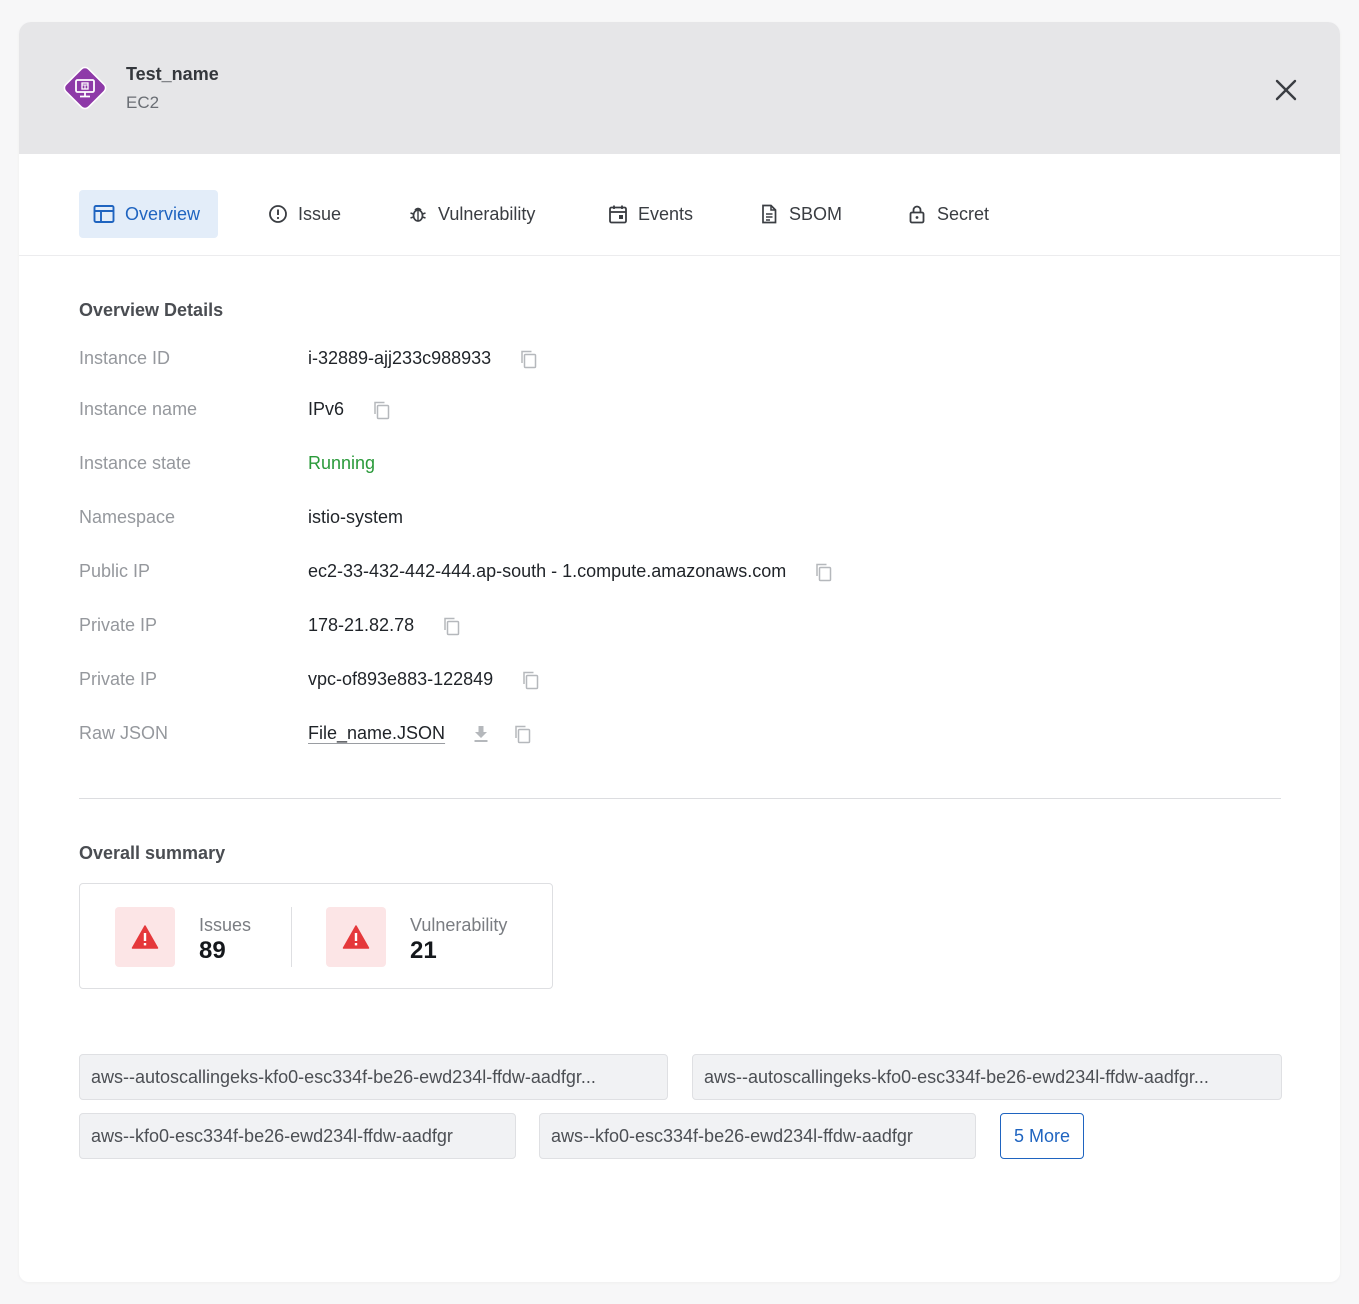 The height and width of the screenshot is (1304, 1359). Describe the element at coordinates (618, 214) in the screenshot. I see `calendar-icon` at that location.